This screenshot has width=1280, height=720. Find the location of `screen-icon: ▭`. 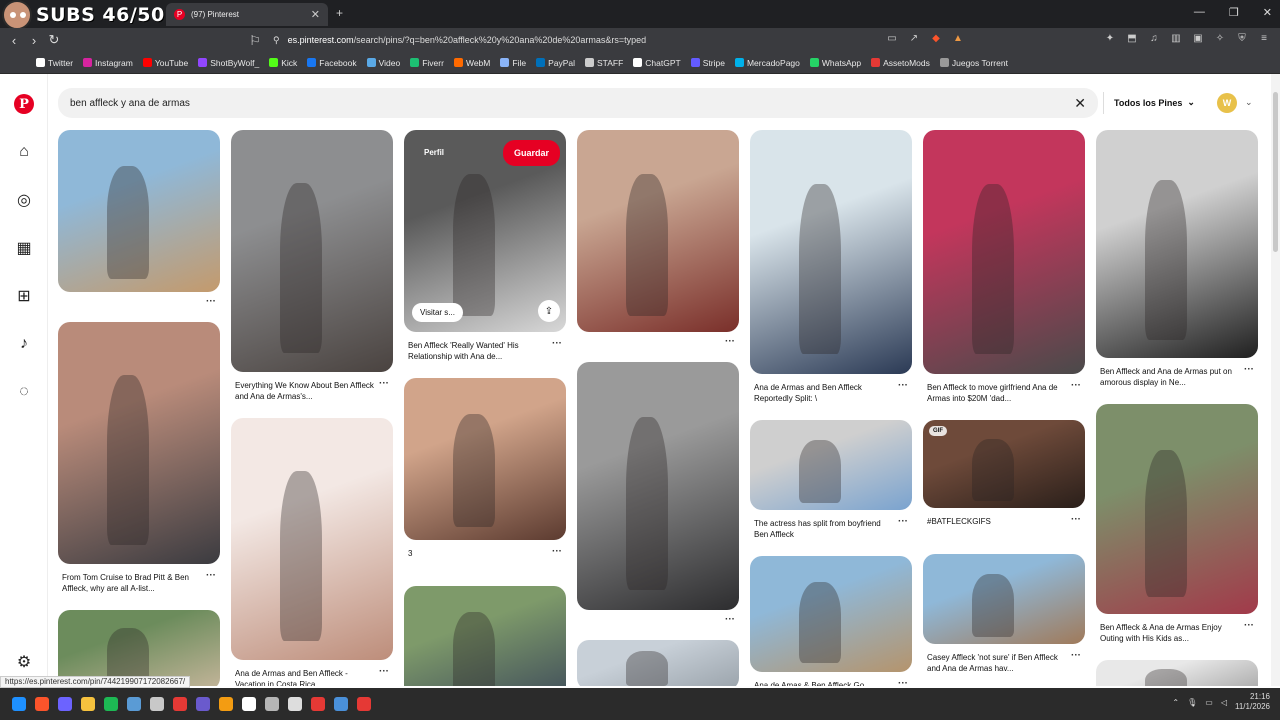

screen-icon: ▭ is located at coordinates (892, 39).